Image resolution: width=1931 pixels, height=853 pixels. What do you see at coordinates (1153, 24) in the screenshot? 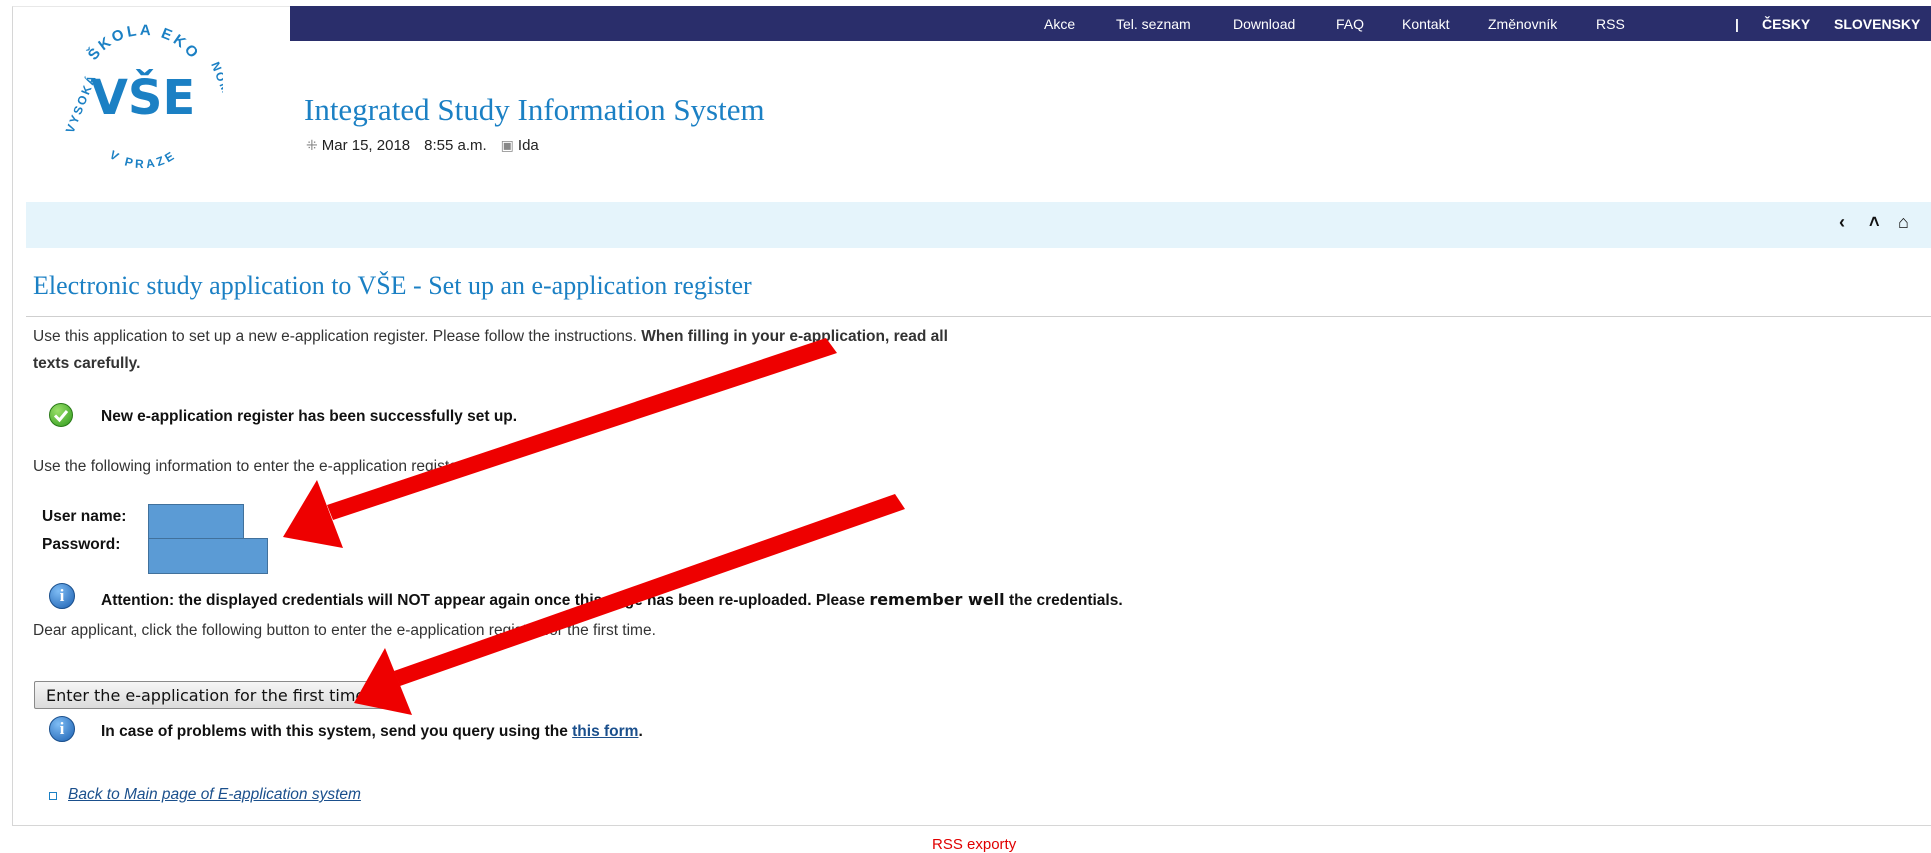
I see `nav-link-tel-seznam: Tel. seznam` at bounding box center [1153, 24].